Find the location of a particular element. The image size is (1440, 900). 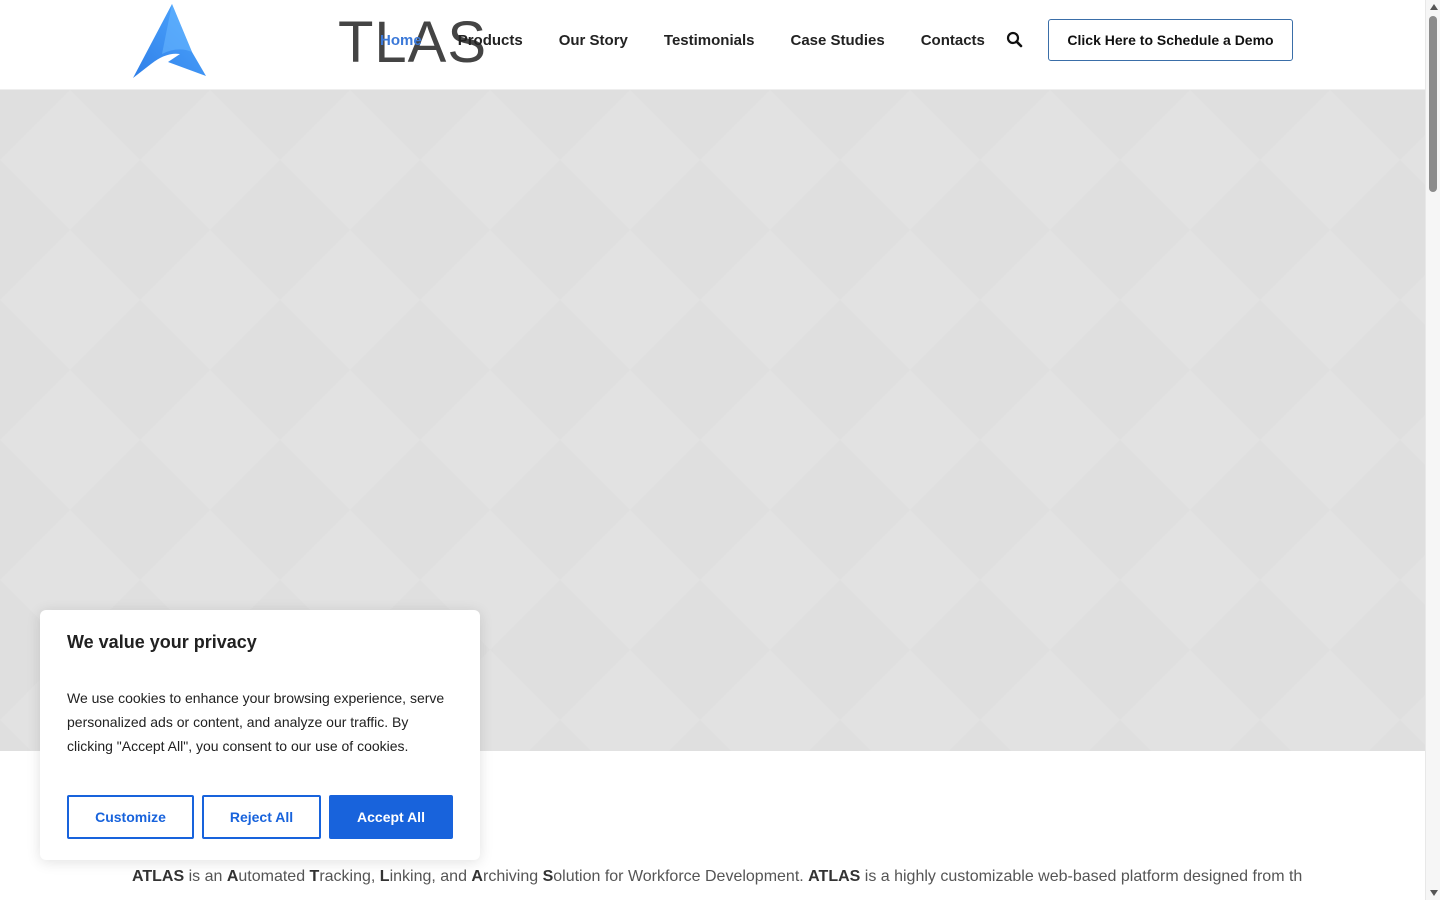

scroll-up-arrow-icon is located at coordinates (1434, 7).